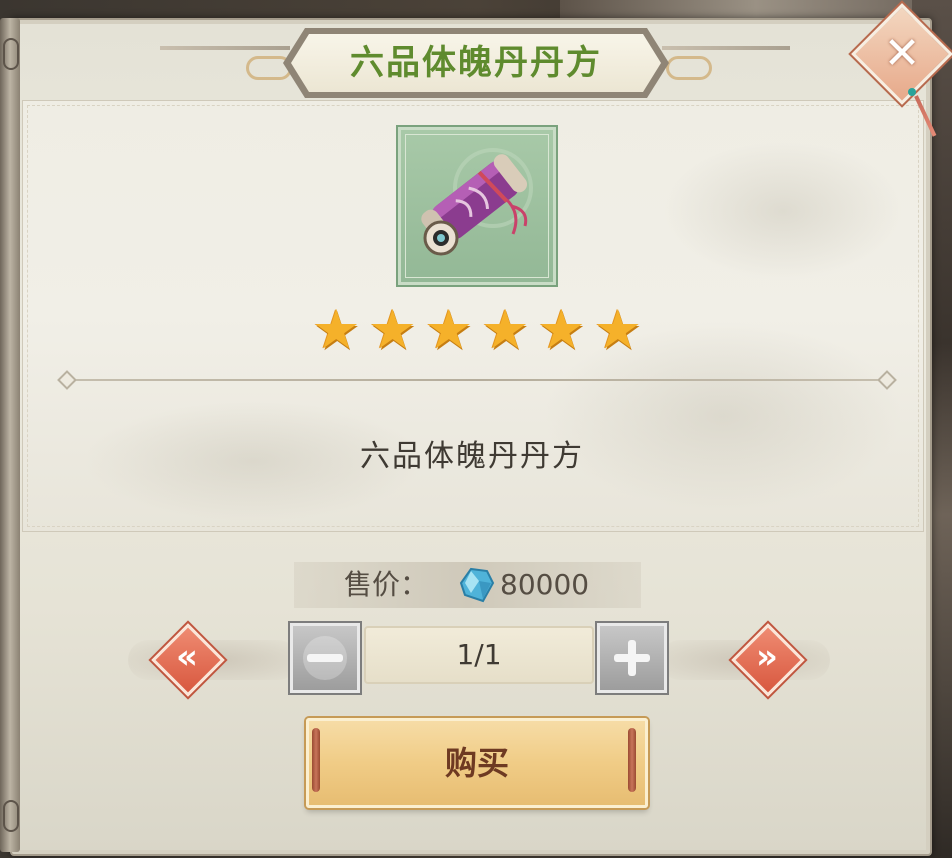 The image size is (952, 858). Describe the element at coordinates (477, 202) in the screenshot. I see `scroll-icon` at that location.